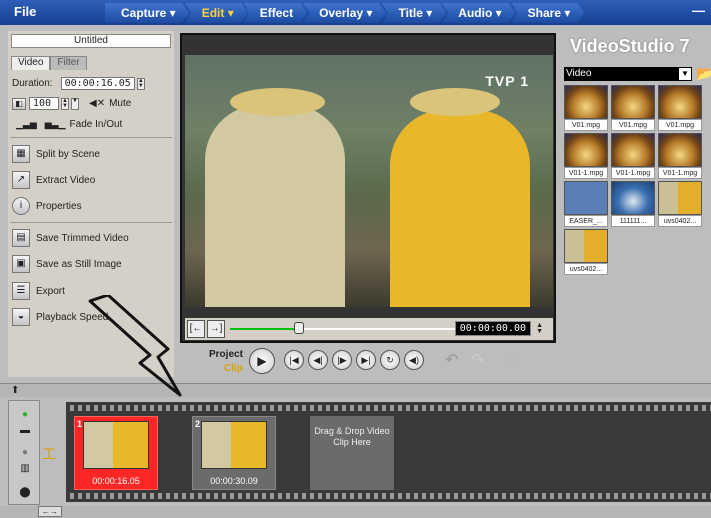 The width and height of the screenshot is (711, 518). I want to click on extract-video-label: Extract Video, so click(66, 180).